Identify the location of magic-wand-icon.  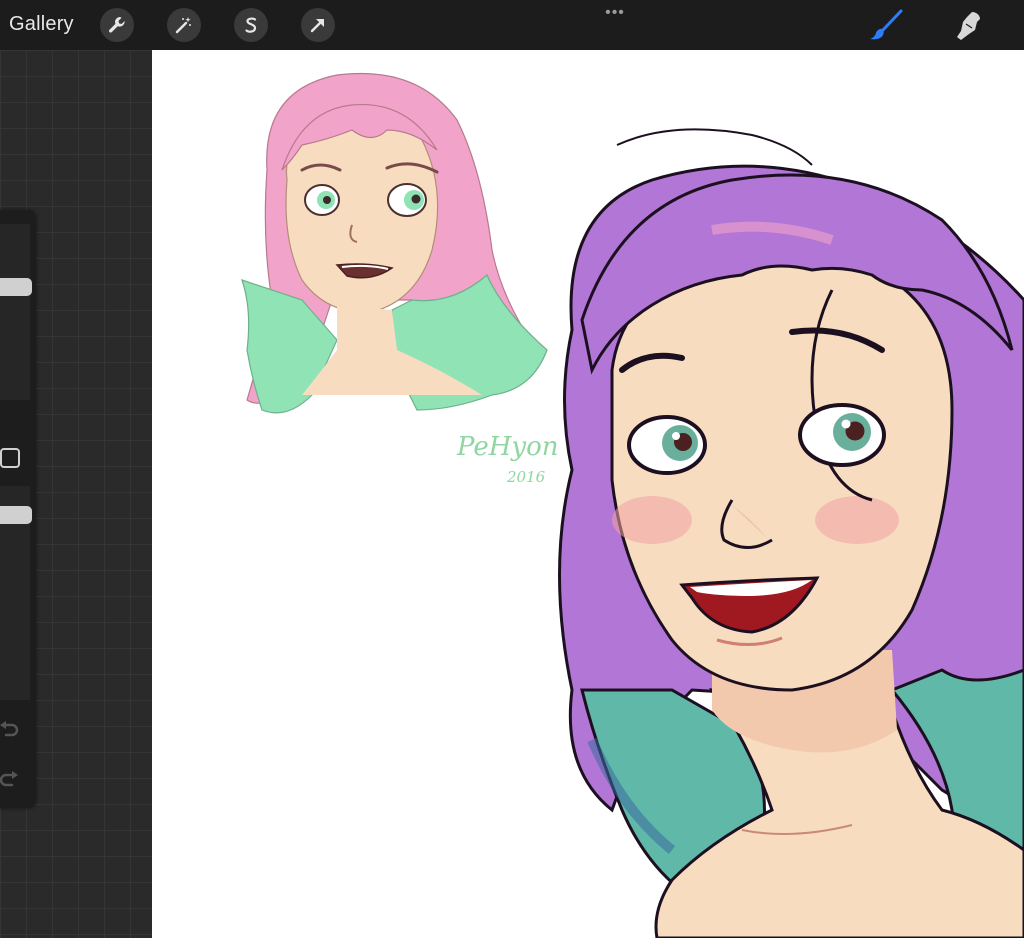
(184, 25).